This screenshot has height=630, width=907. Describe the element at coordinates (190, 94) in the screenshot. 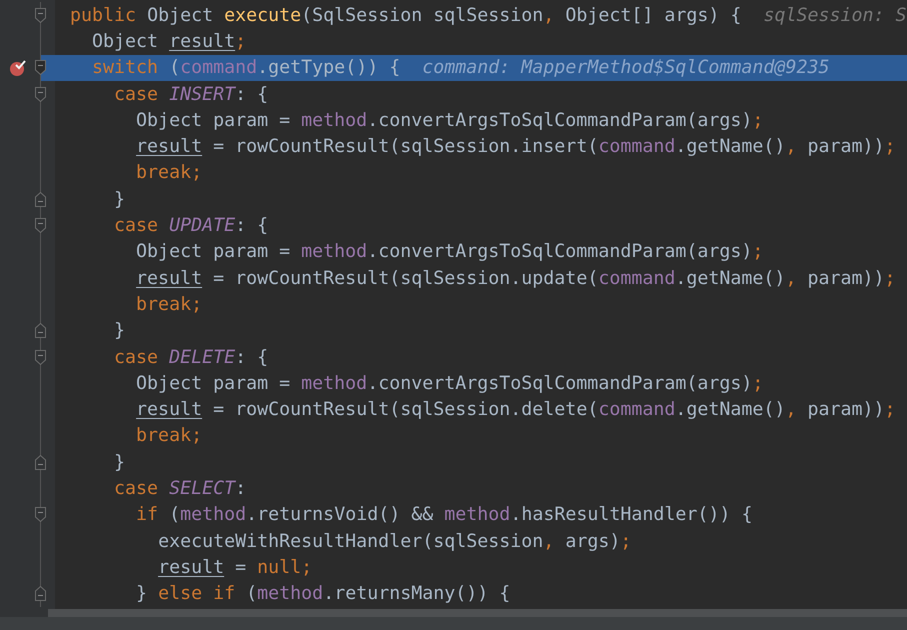

I see `code-line: case INSERT: {` at that location.